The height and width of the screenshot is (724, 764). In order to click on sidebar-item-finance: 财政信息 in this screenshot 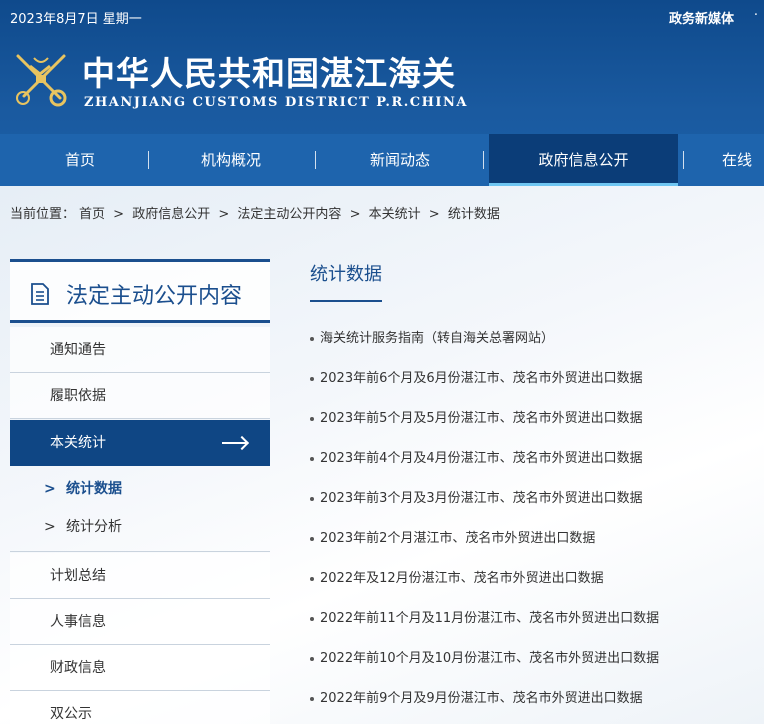, I will do `click(140, 668)`.